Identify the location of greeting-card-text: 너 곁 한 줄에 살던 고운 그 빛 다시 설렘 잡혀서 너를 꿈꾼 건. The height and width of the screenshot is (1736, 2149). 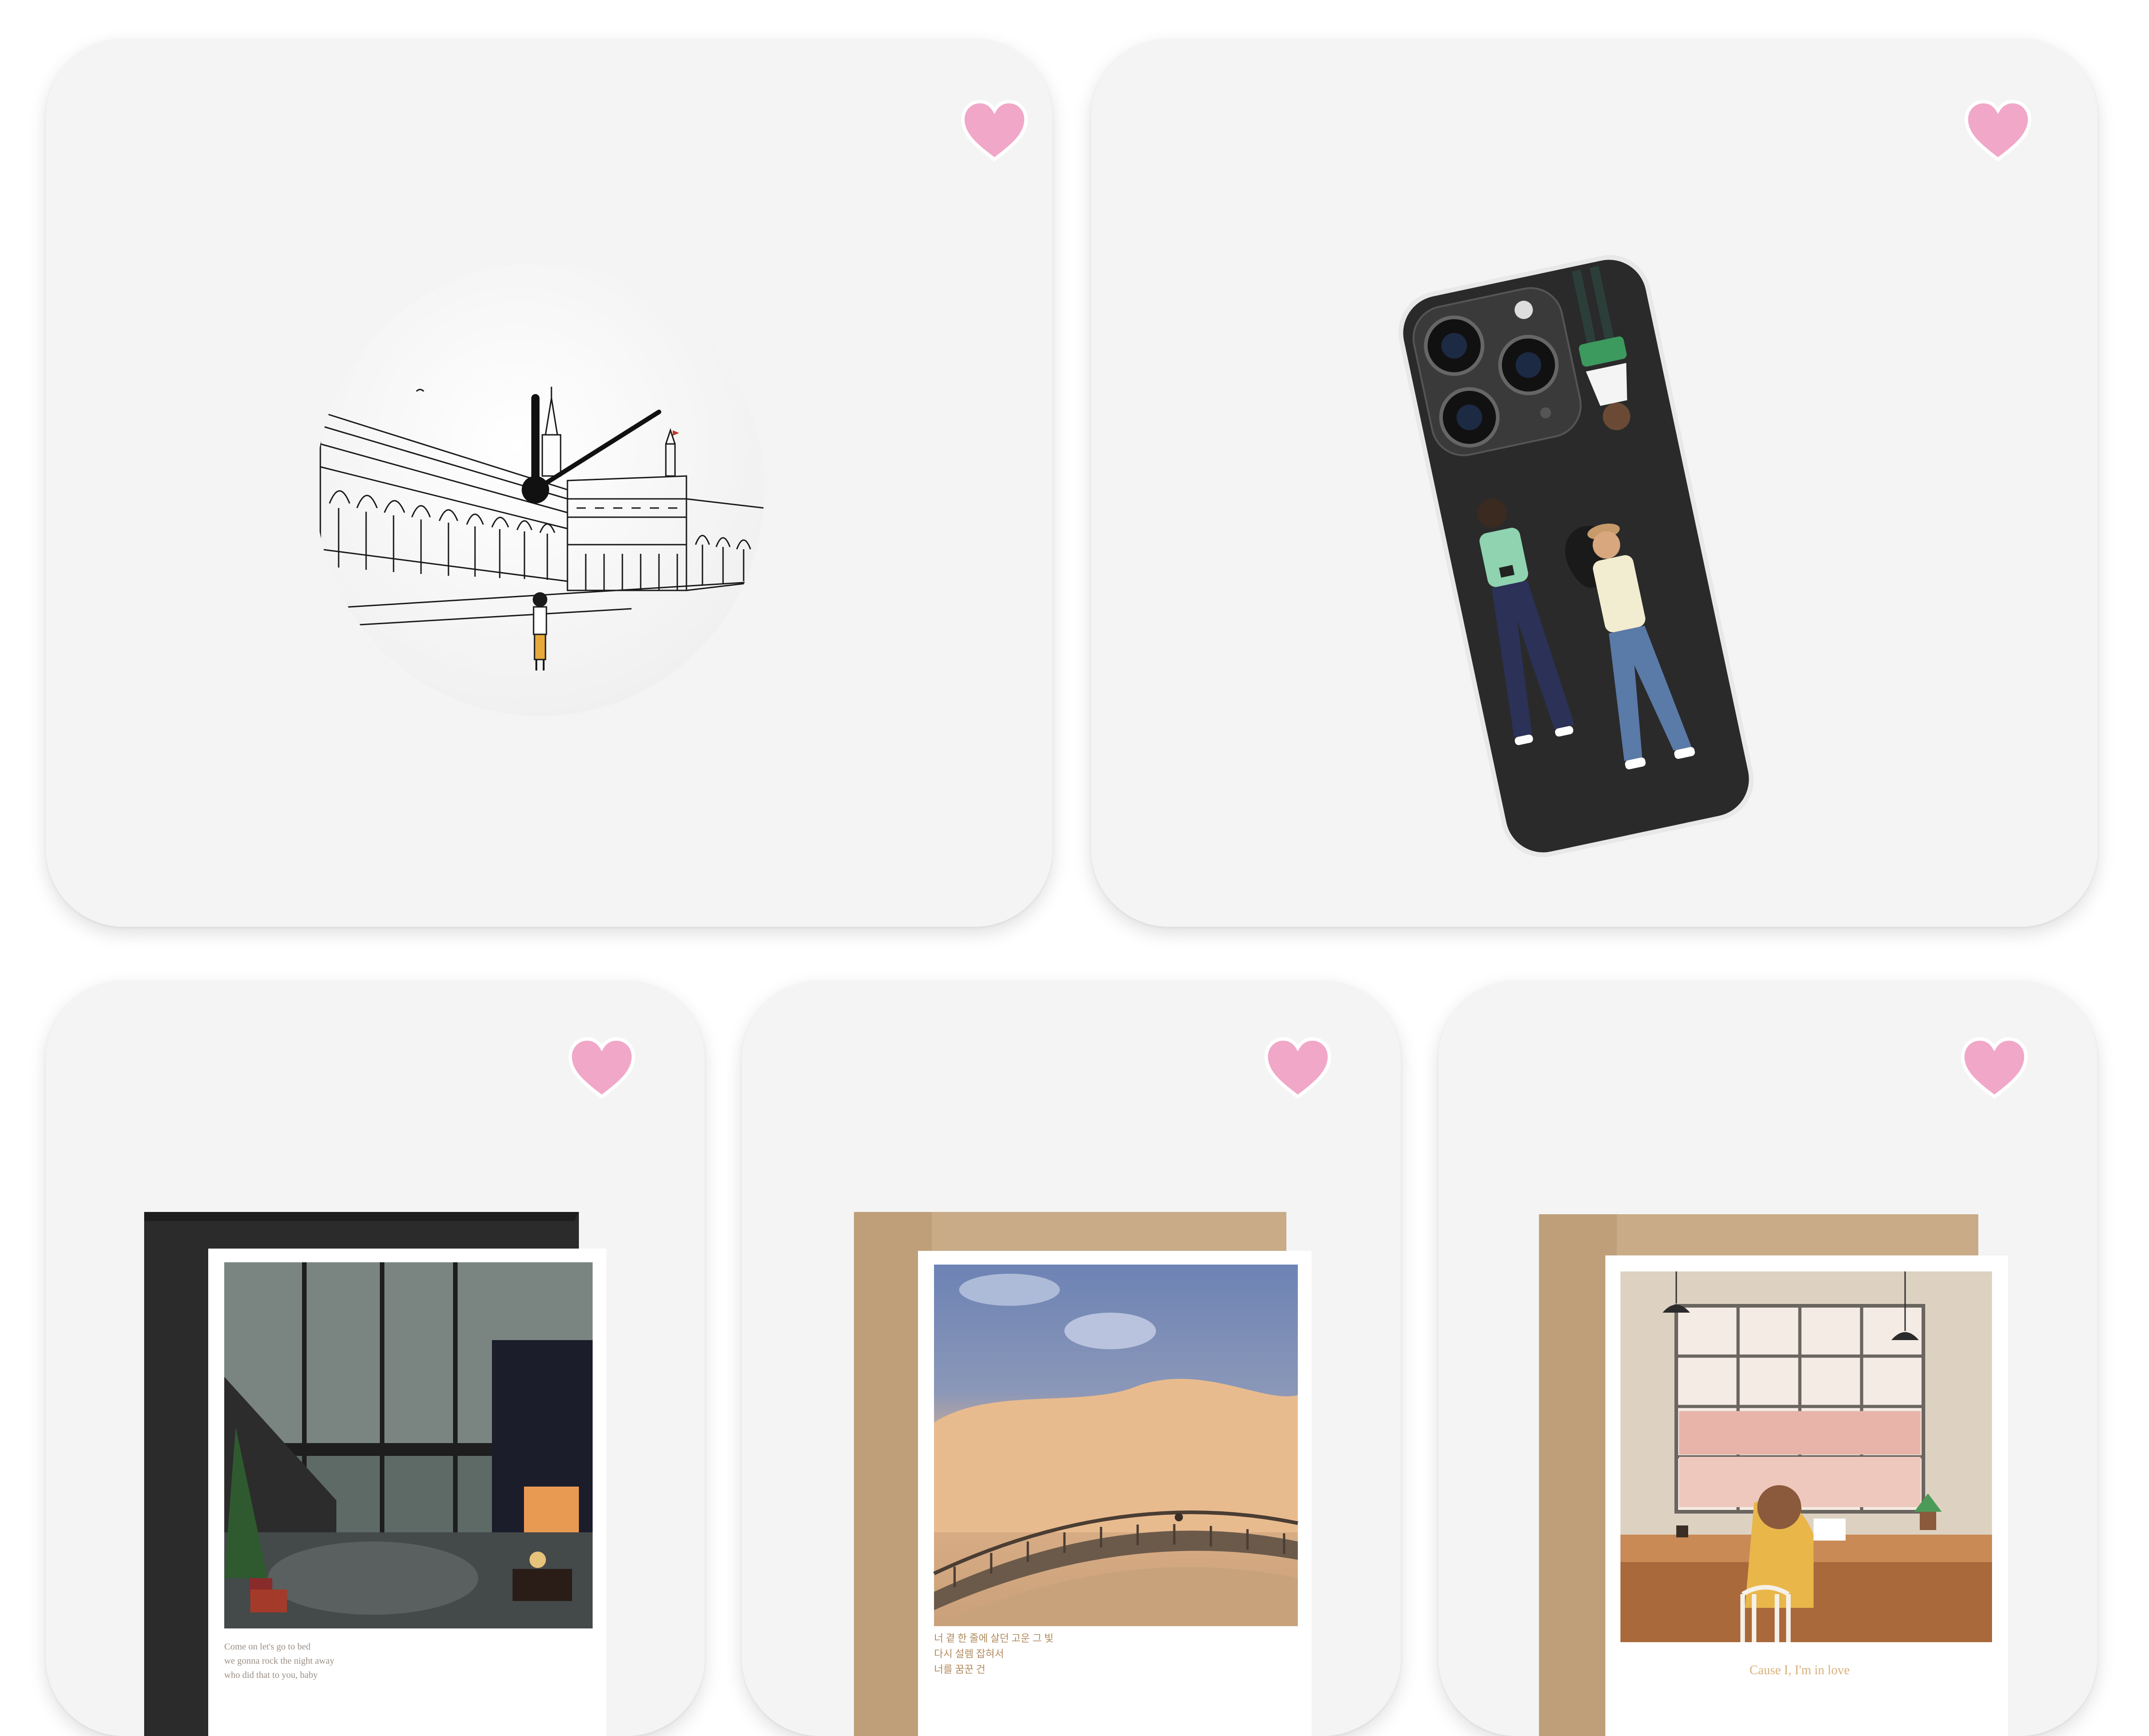
(994, 1654).